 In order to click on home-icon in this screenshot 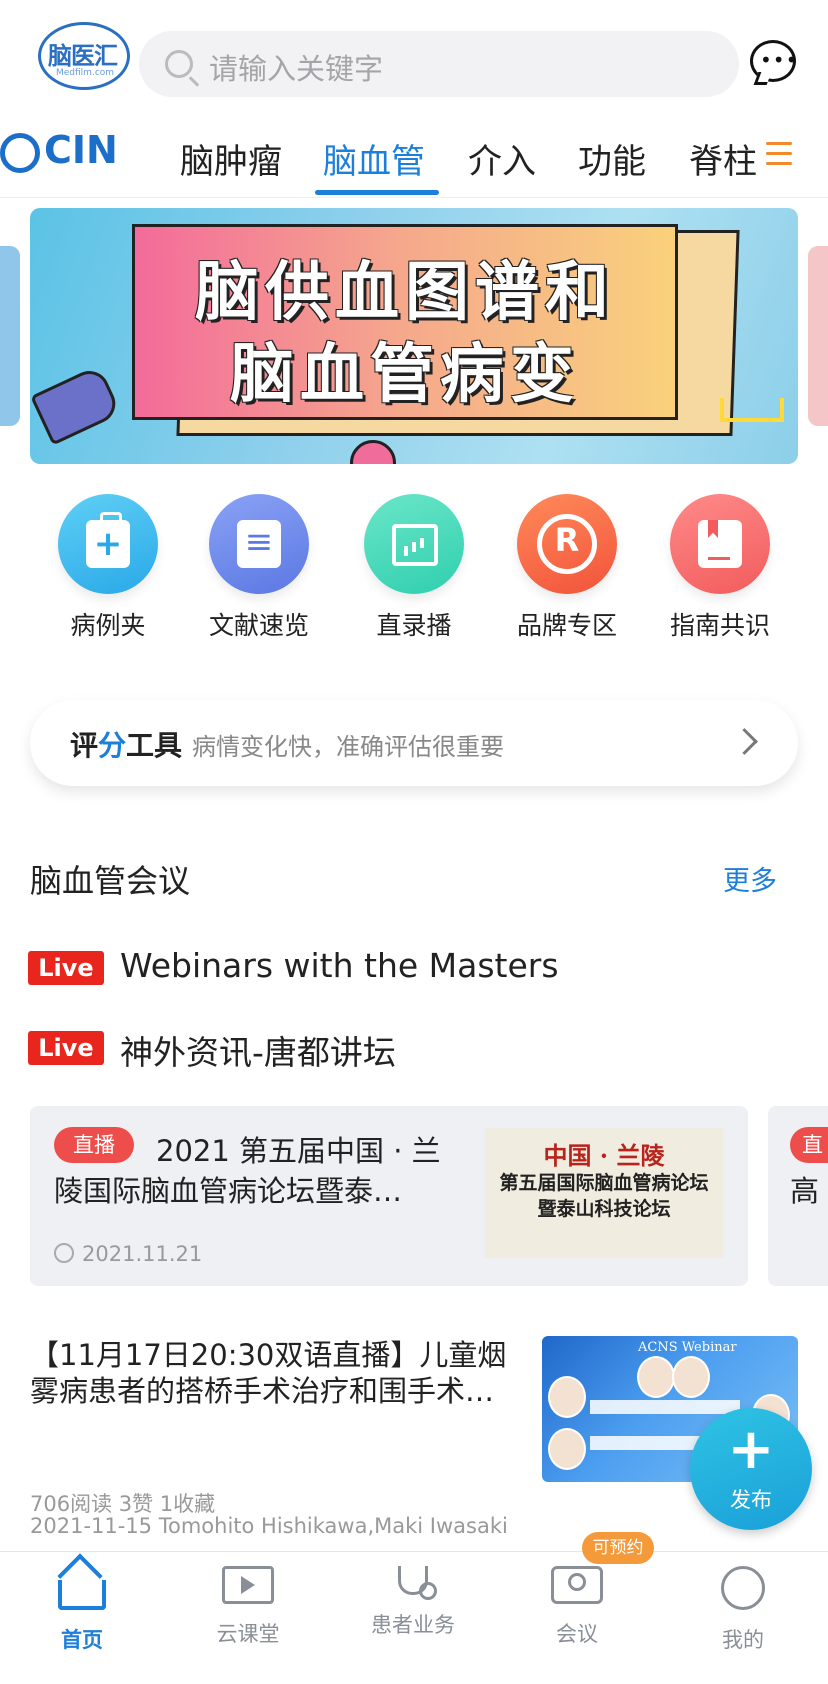, I will do `click(82, 1595)`.